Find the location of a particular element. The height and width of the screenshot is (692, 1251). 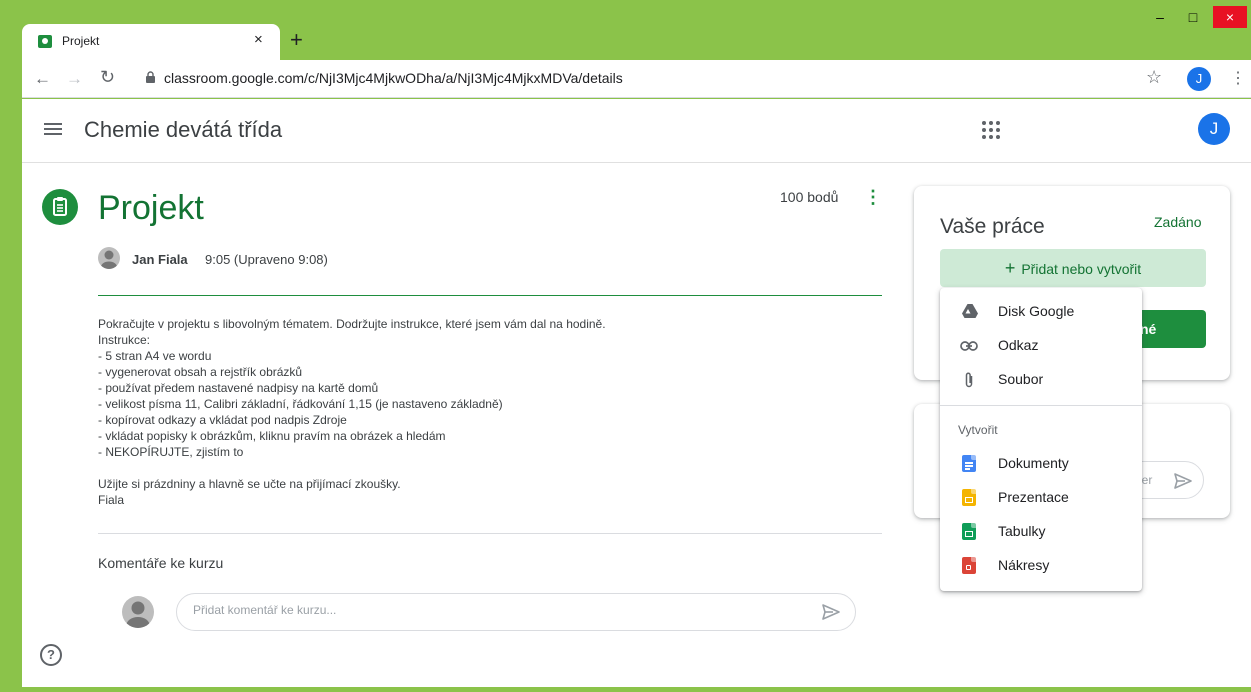

window-close-button: × is located at coordinates (1230, 17).